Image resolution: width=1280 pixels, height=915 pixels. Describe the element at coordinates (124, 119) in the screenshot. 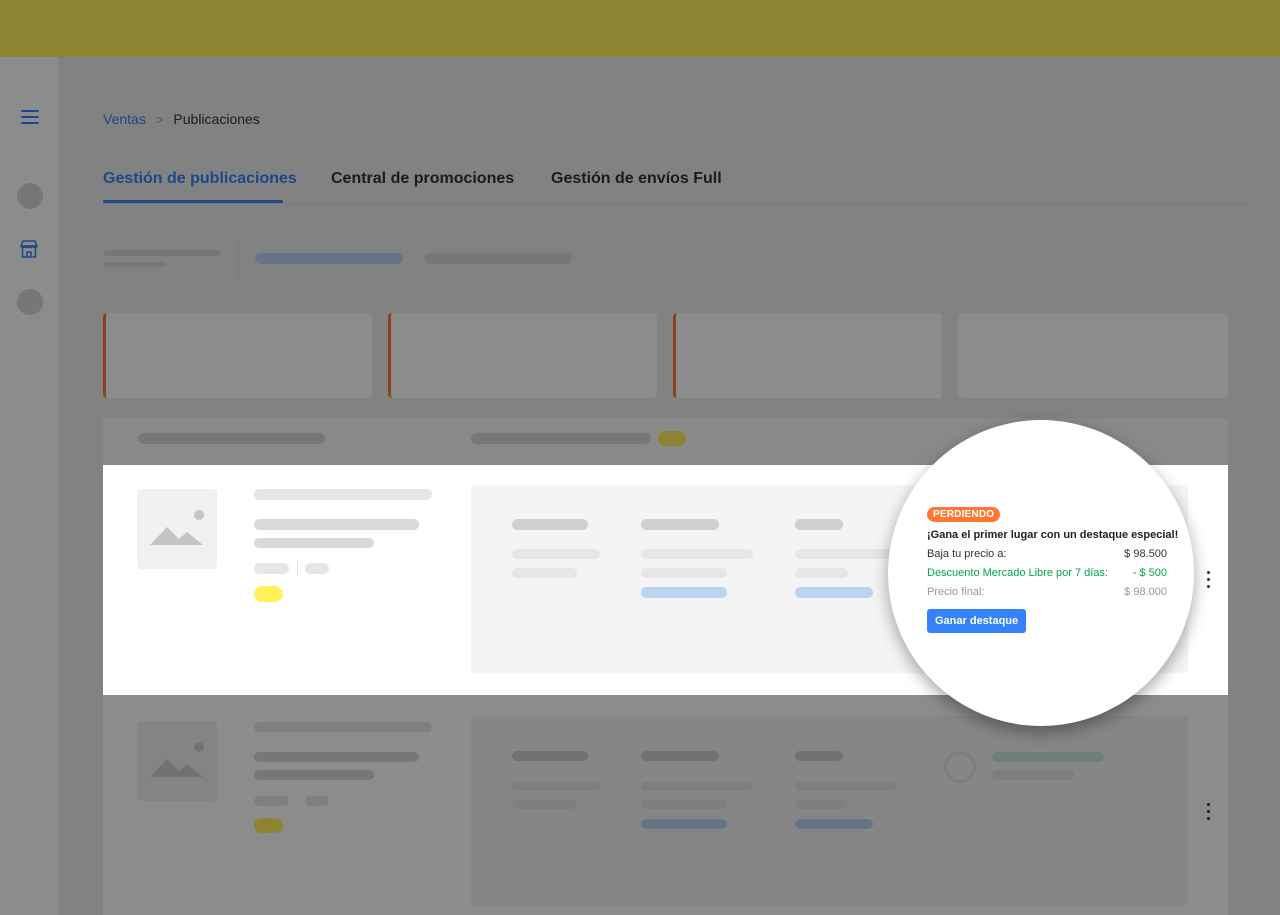

I see `breadcrumb-link-ventas: Ventas` at that location.